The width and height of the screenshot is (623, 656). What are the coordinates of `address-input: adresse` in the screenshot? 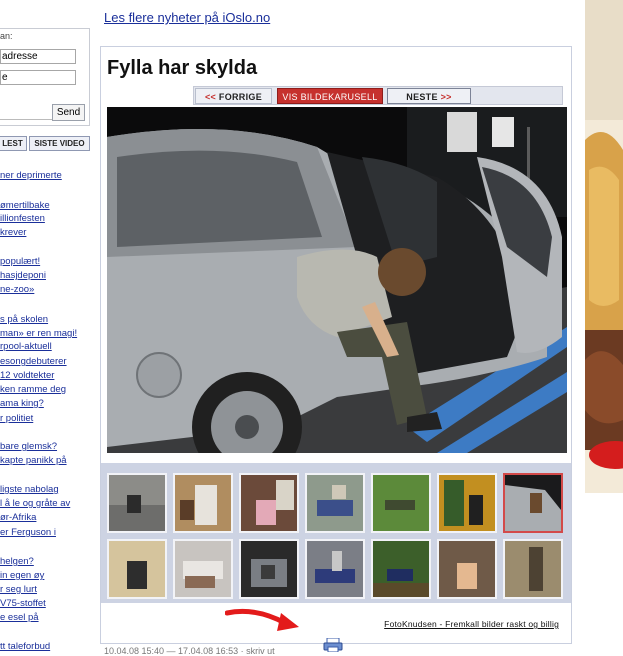 It's located at (38, 56).